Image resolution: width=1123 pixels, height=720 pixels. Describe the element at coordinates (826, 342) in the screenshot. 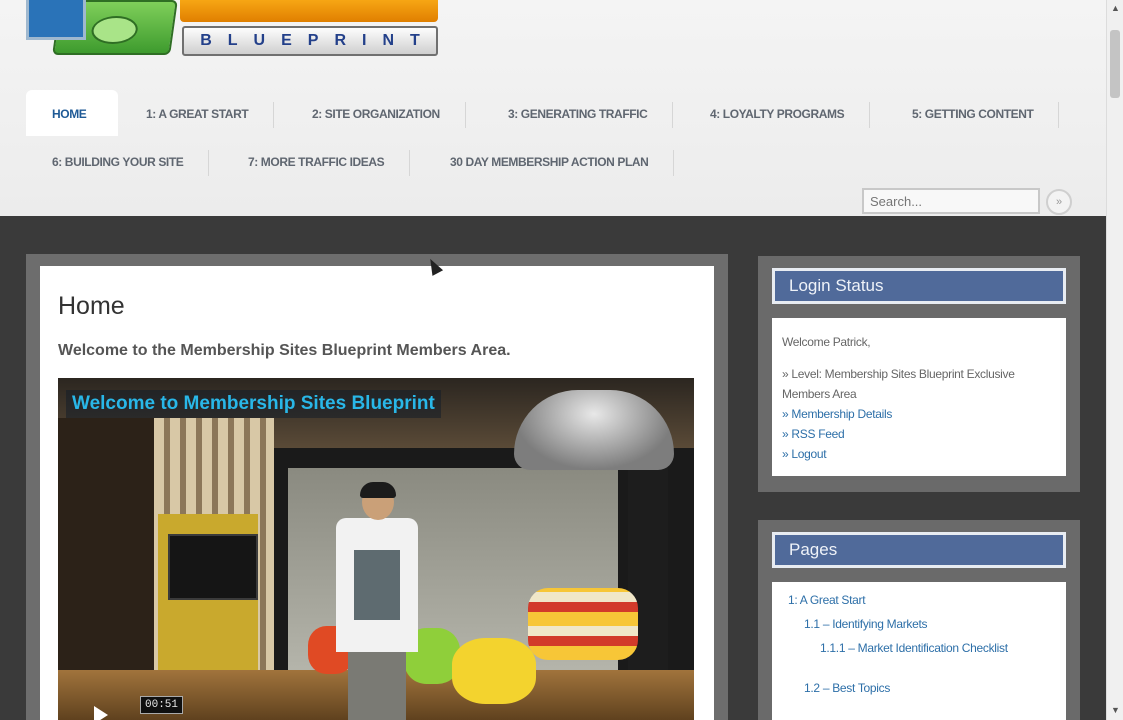

I see `welcome-greeting: Welcome Patrick,` at that location.